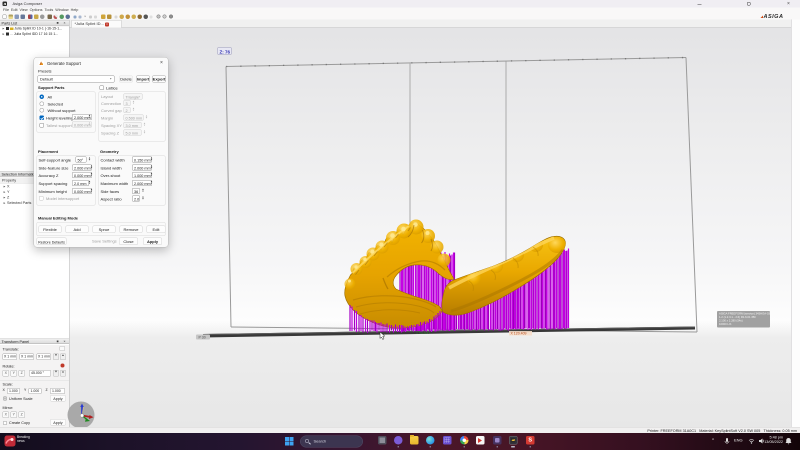 This screenshot has width=800, height=450. What do you see at coordinates (202, 338) in the screenshot?
I see `svg-text: P 30` at bounding box center [202, 338].